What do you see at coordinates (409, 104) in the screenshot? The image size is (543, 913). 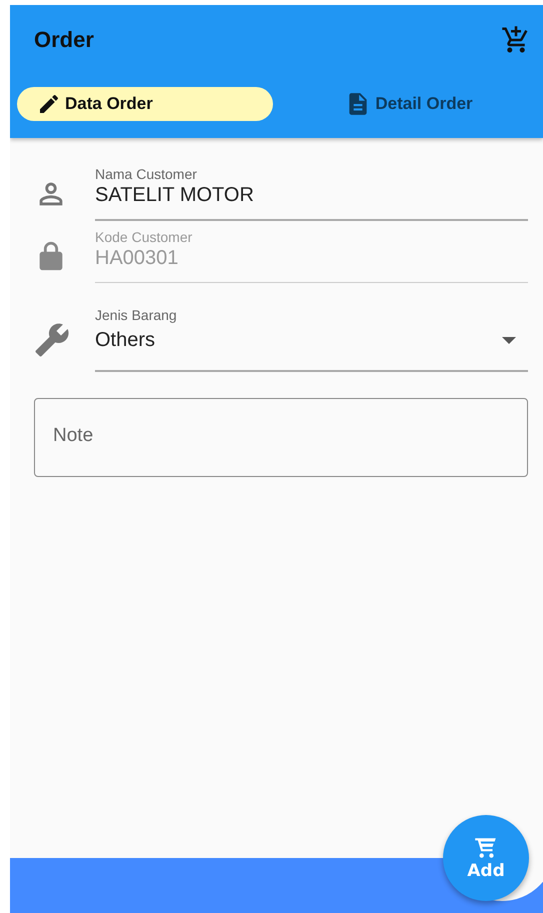 I see `tab: Detail Order` at bounding box center [409, 104].